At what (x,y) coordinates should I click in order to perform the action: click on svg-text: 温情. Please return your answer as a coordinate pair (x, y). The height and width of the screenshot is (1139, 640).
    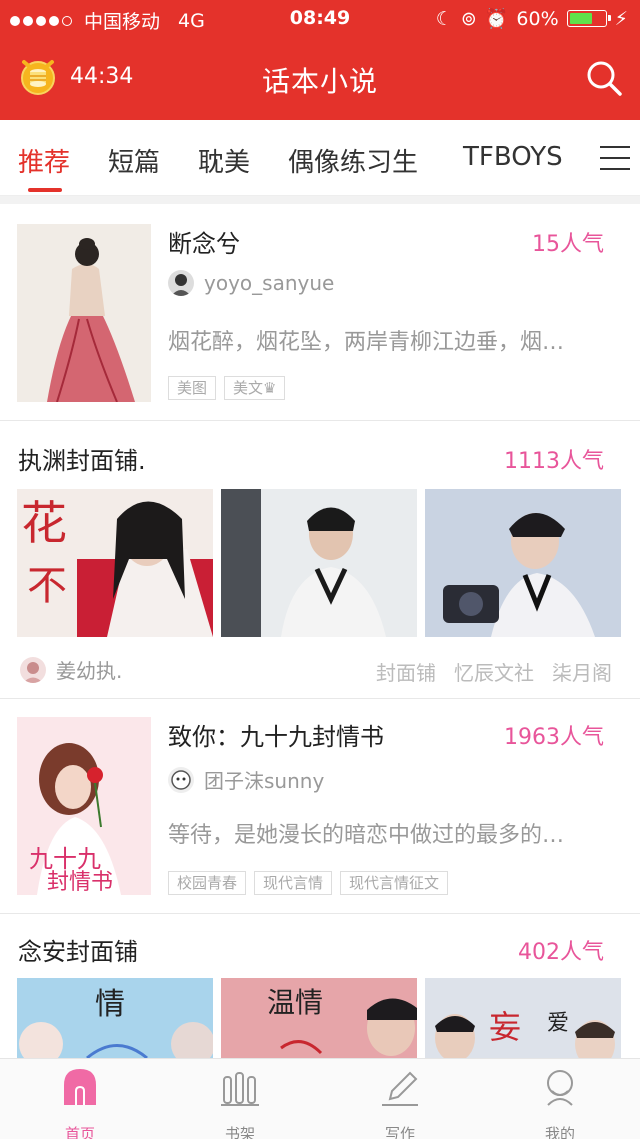
    Looking at the image, I should click on (295, 1002).